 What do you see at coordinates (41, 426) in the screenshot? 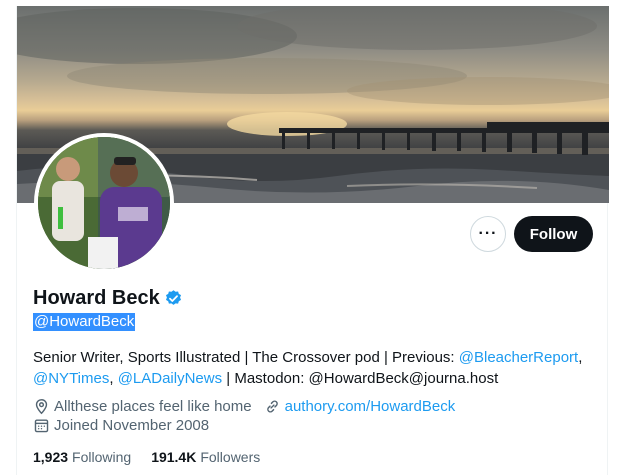
I see `calendar-icon` at bounding box center [41, 426].